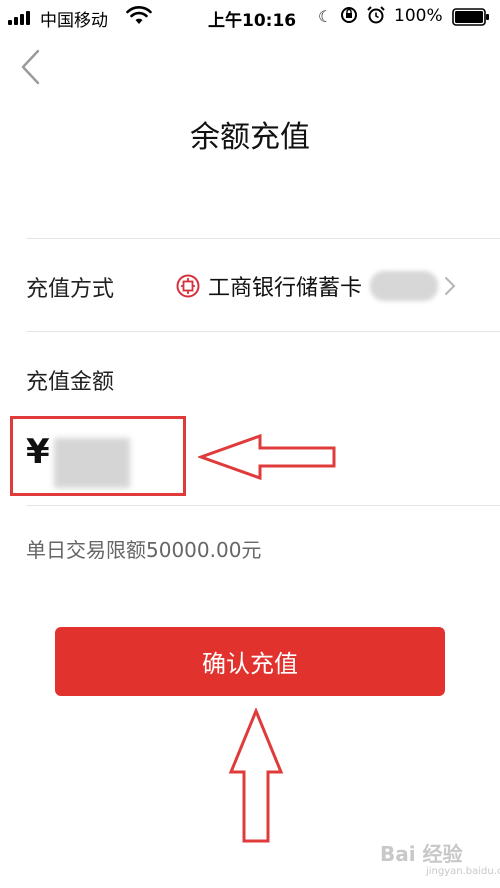 This screenshot has width=500, height=888. What do you see at coordinates (376, 15) in the screenshot?
I see `alarm-icon` at bounding box center [376, 15].